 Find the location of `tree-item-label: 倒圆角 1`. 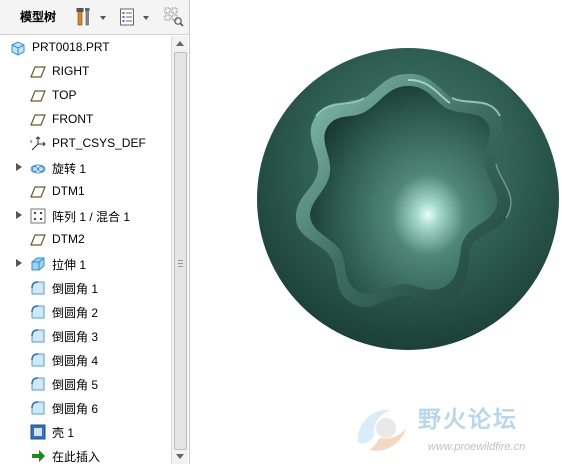

tree-item-label: 倒圆角 1 is located at coordinates (75, 289).